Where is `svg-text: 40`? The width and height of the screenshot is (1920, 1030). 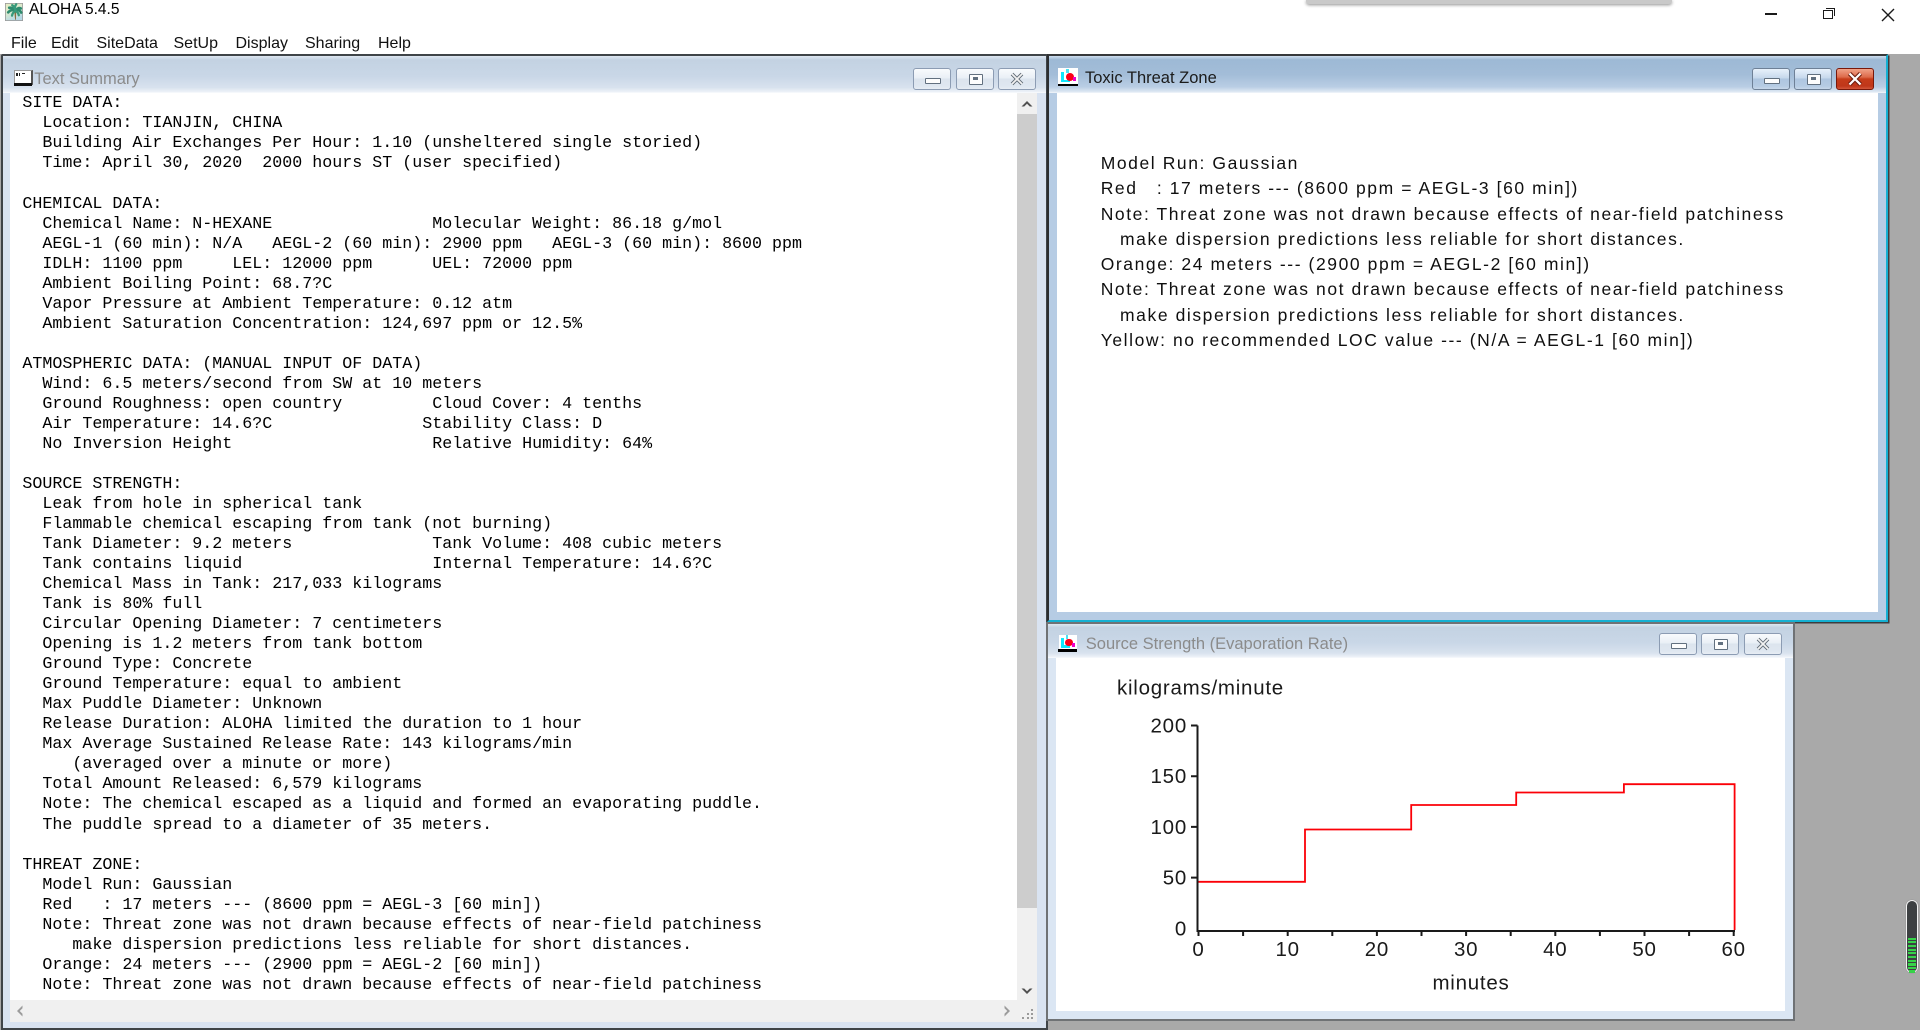
svg-text: 40 is located at coordinates (1556, 949).